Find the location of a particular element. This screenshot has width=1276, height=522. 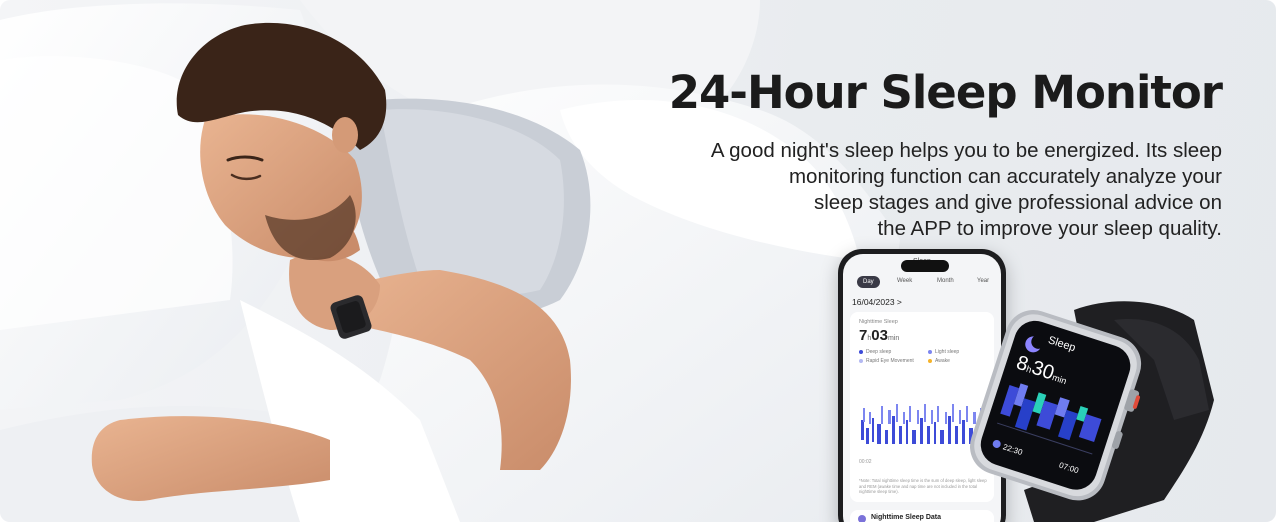

deep-sleep-dot is located at coordinates (861, 351).